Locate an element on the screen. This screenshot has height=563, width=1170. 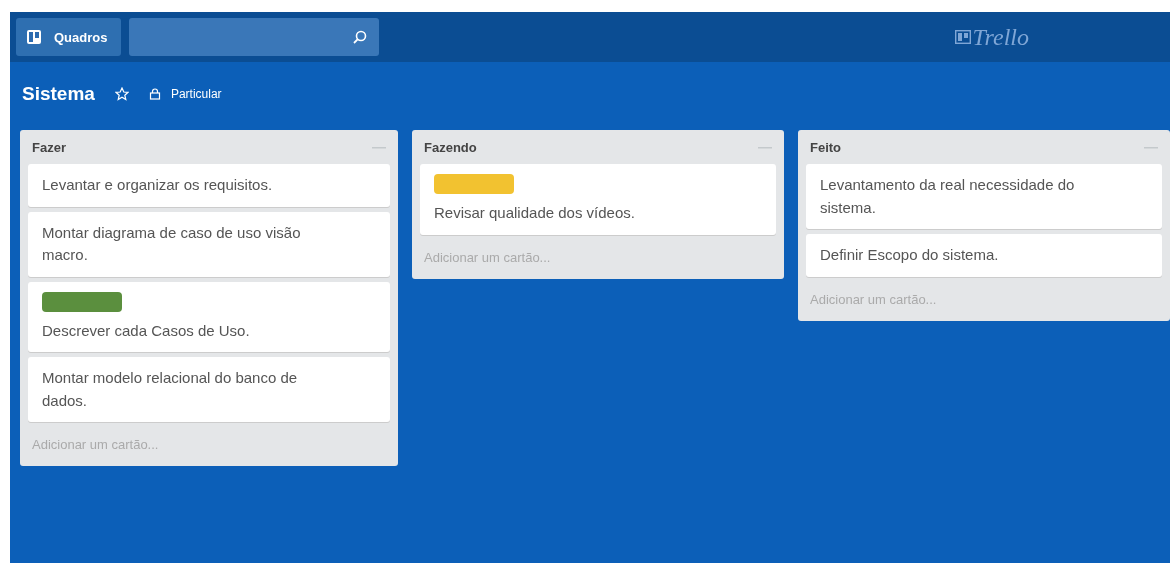
card: Montar modelo relacional do banco de dados. is located at coordinates (209, 389).